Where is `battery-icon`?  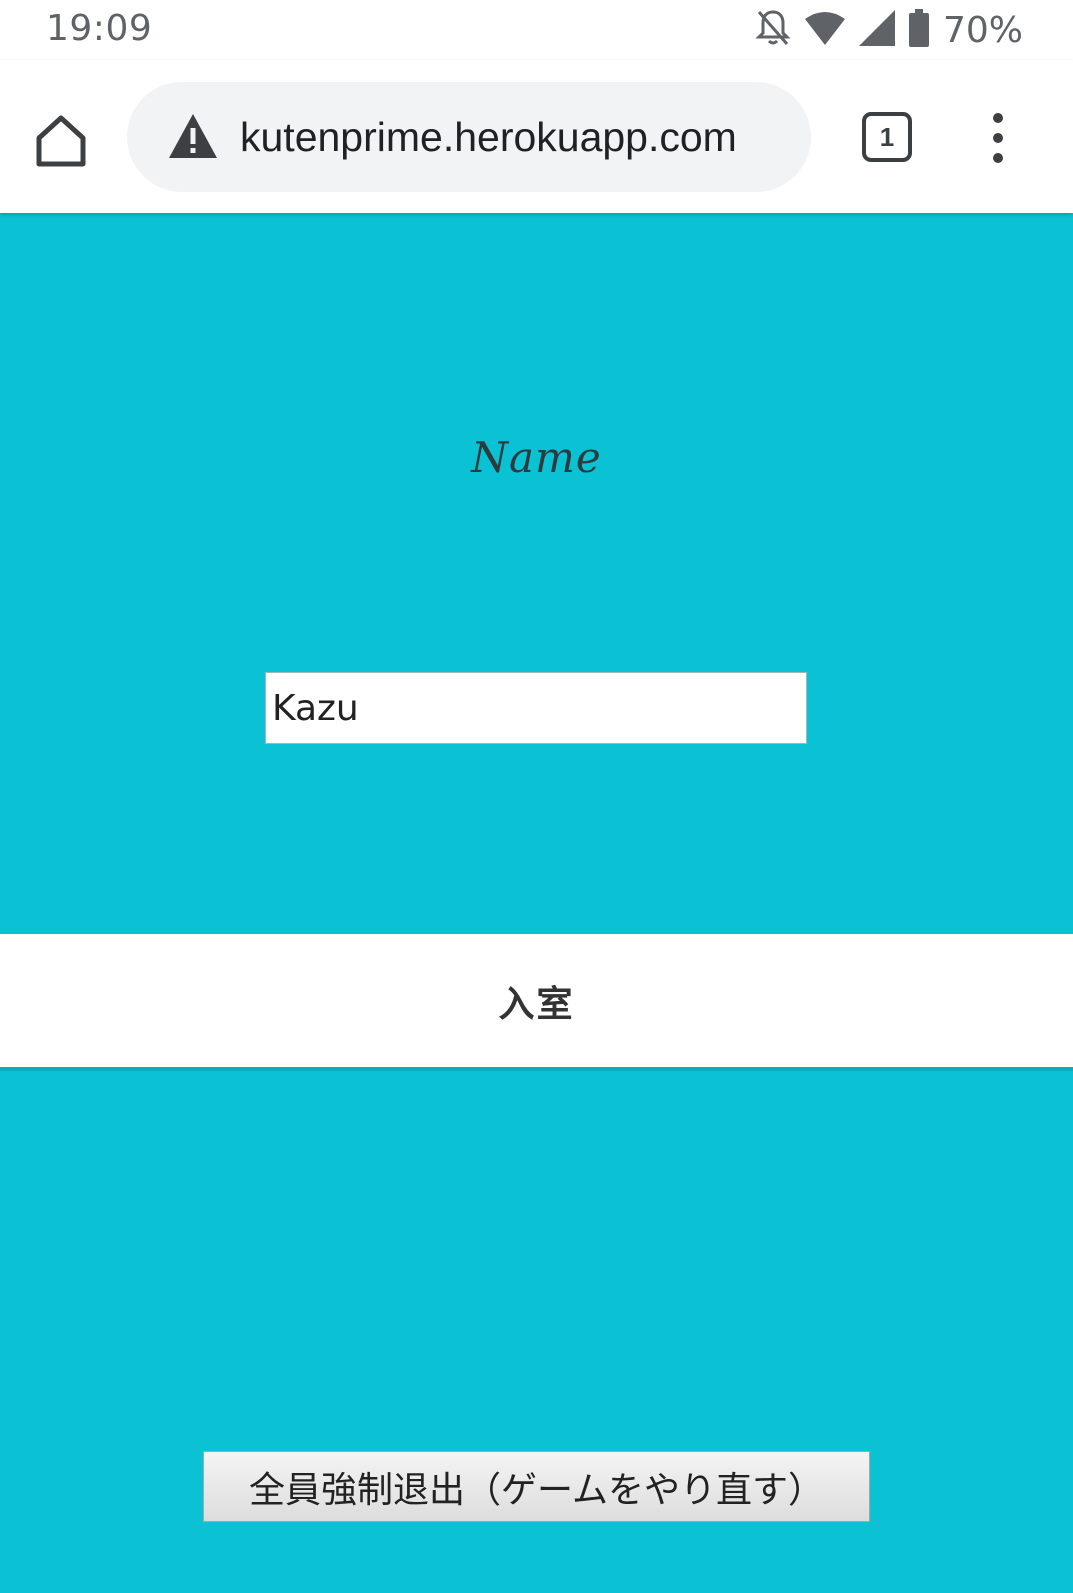 battery-icon is located at coordinates (918, 30).